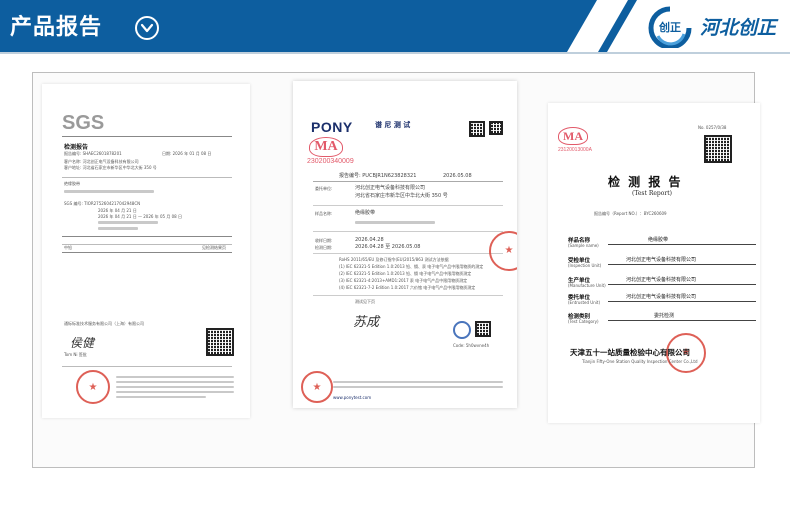 The height and width of the screenshot is (508, 790). Describe the element at coordinates (585, 265) in the screenshot. I see `field-sub-inspected: (Inspection Unit)` at that location.